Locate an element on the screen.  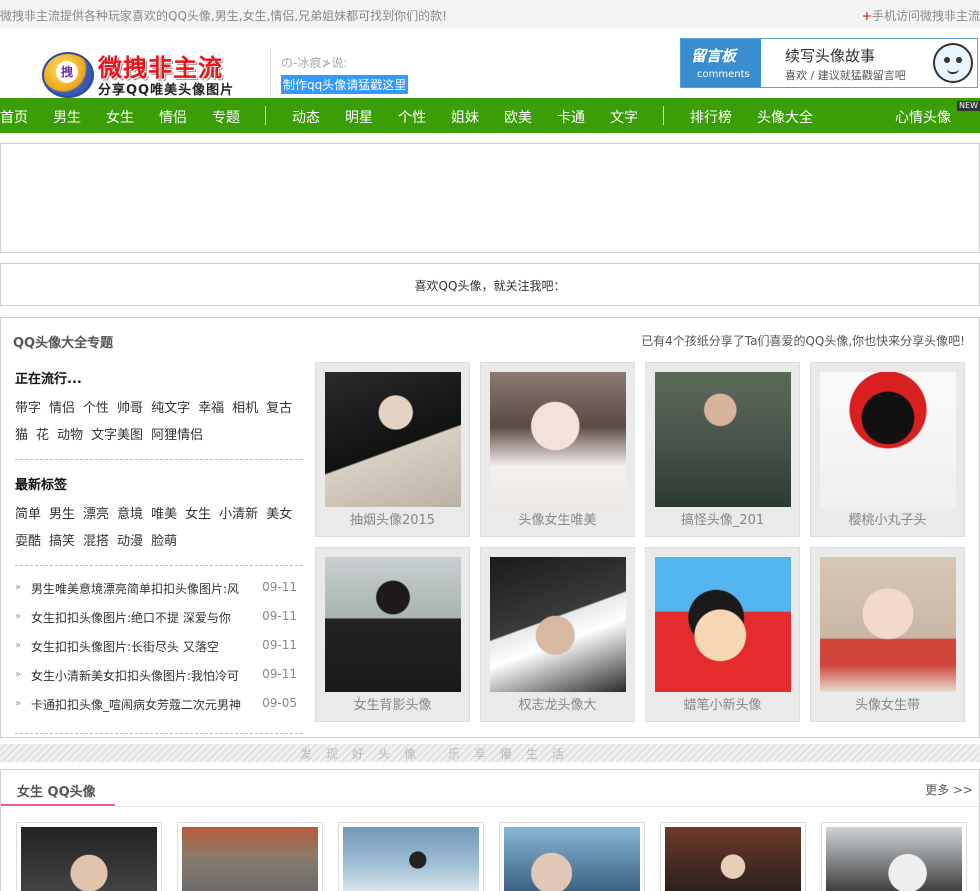
topics-title: QQ头像大全专题 is located at coordinates (63, 343).